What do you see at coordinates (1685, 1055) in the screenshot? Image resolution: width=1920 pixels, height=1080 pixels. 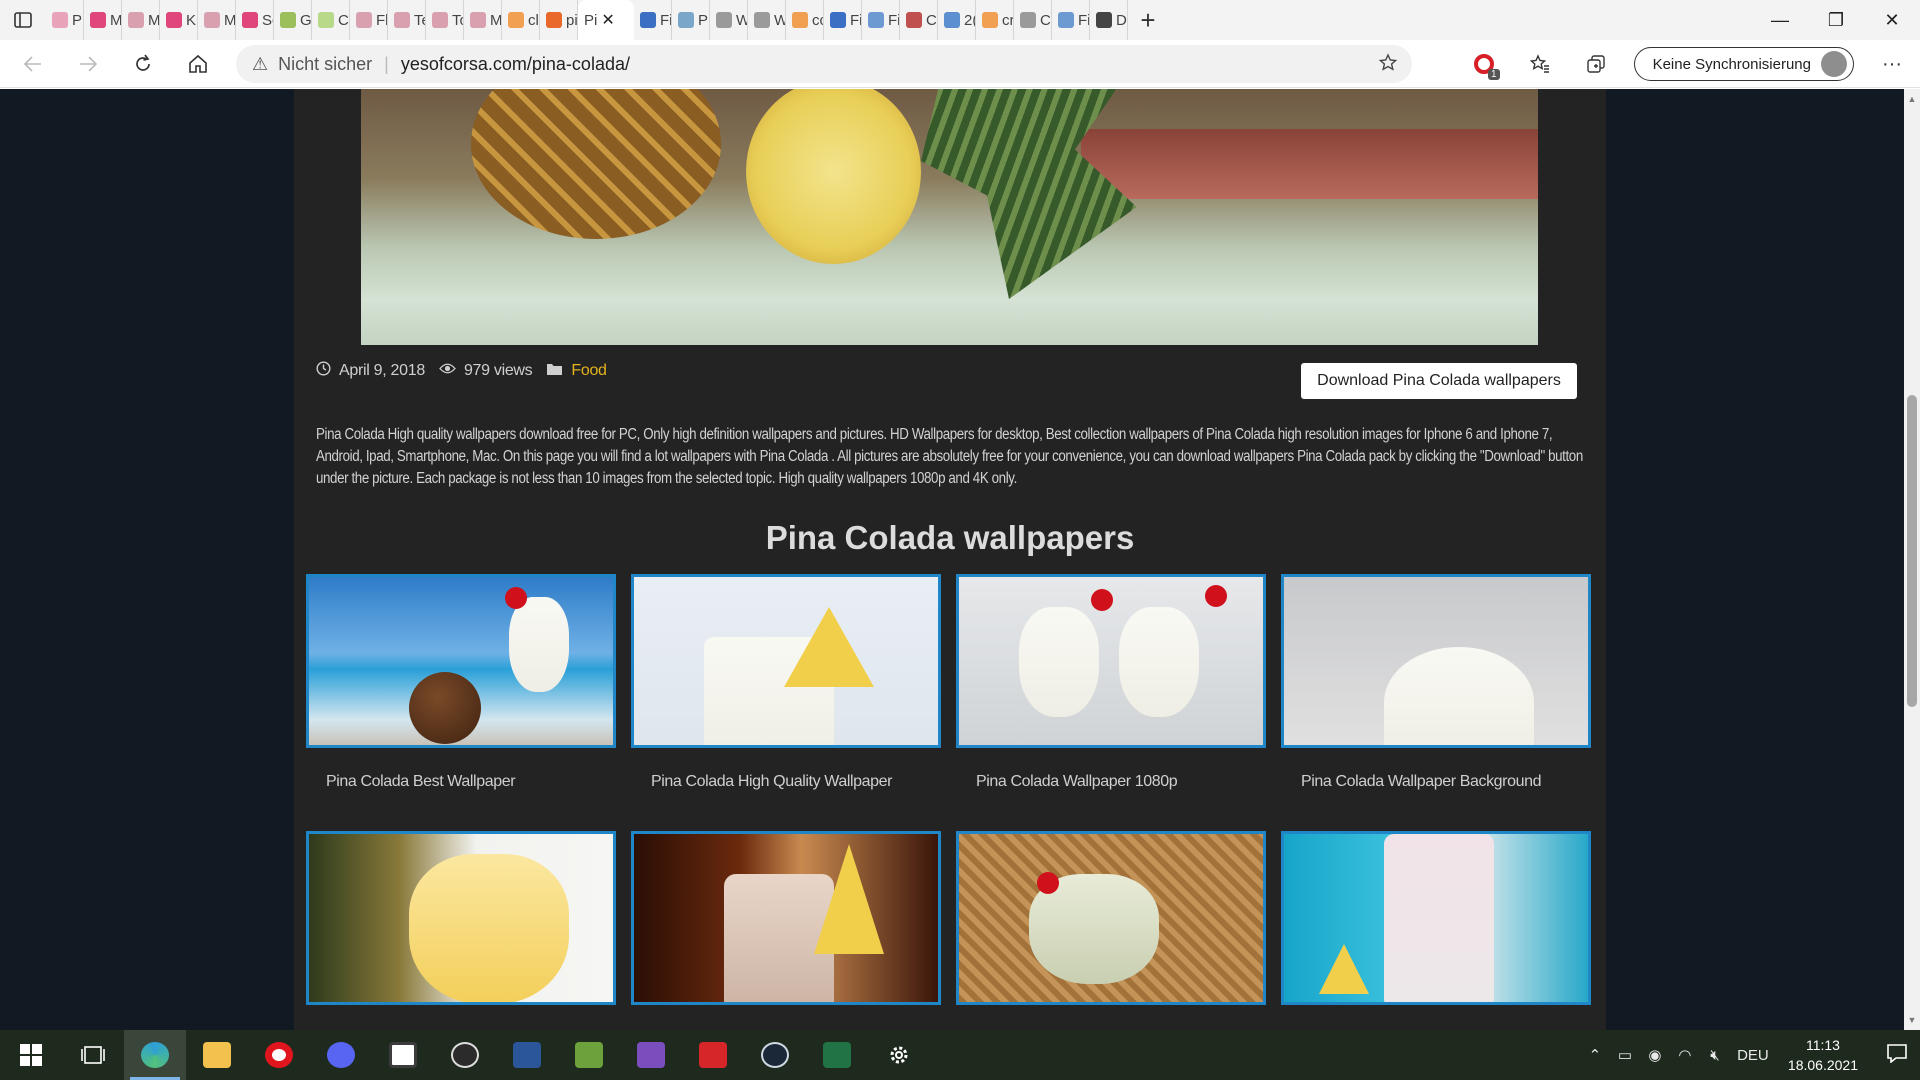 I see `network-icon: ◠` at bounding box center [1685, 1055].